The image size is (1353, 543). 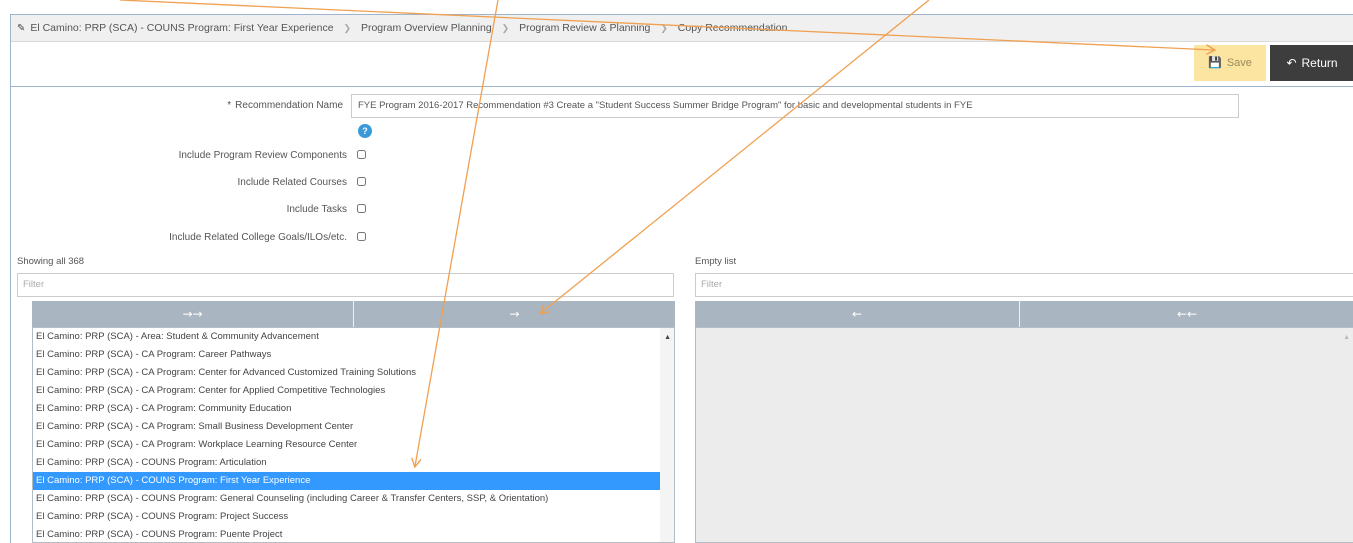 What do you see at coordinates (361, 208) in the screenshot?
I see `include-tasks-checkbox` at bounding box center [361, 208].